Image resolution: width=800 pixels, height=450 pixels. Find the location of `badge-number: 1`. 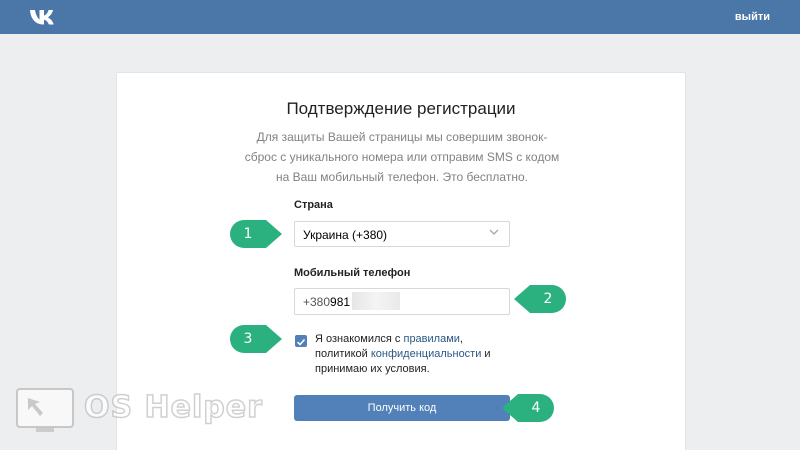

badge-number: 1 is located at coordinates (248, 234).